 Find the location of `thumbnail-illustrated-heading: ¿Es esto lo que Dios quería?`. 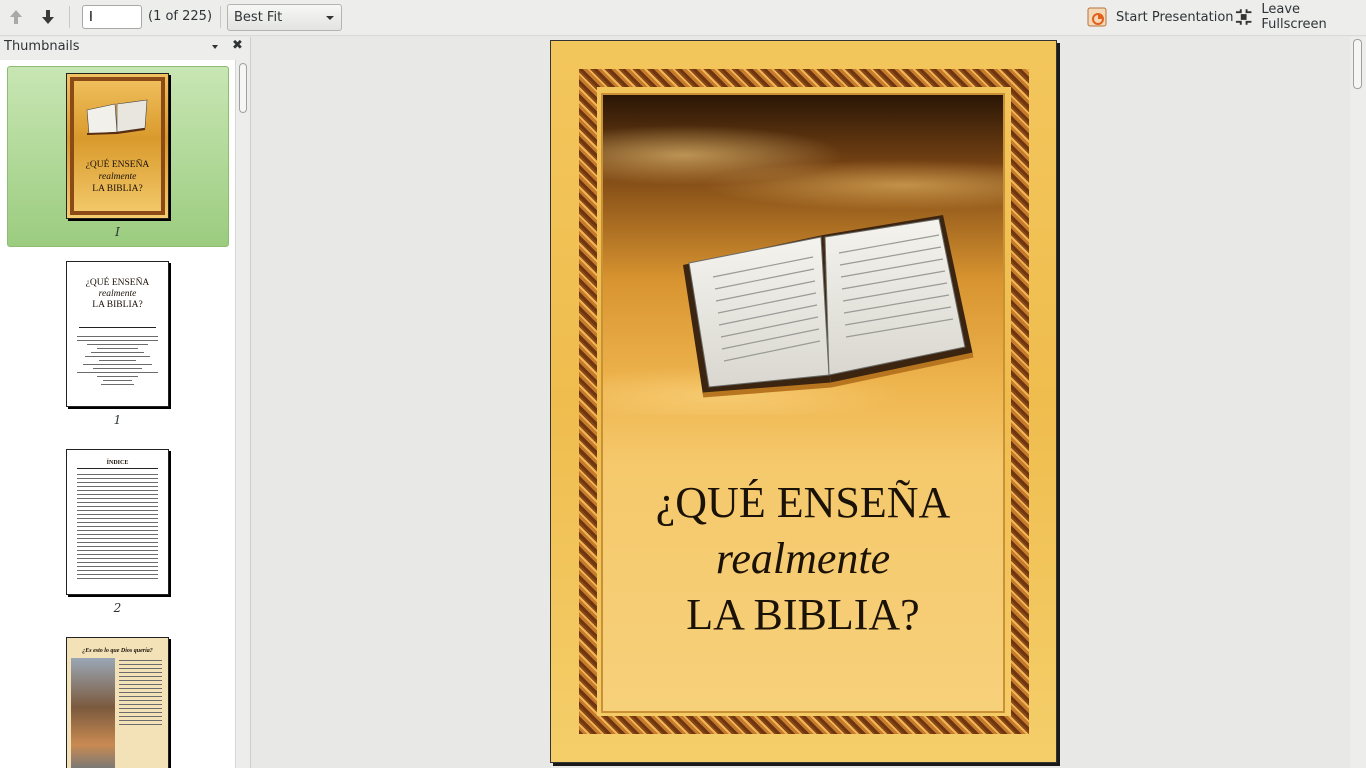

thumbnail-illustrated-heading: ¿Es esto lo que Dios quería? is located at coordinates (117, 651).